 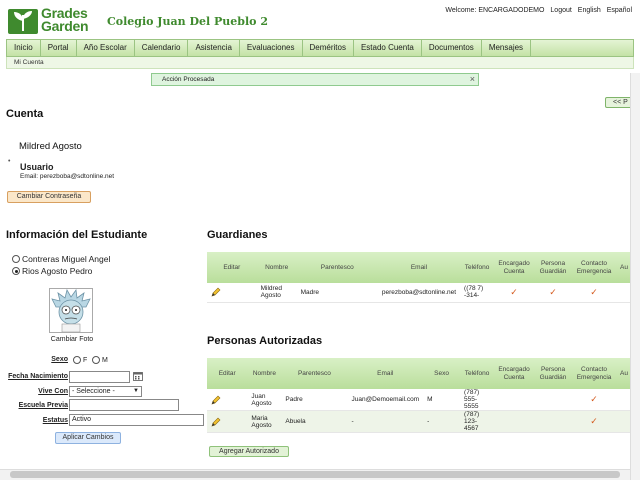 What do you see at coordinates (619, 10) in the screenshot?
I see `espanol-link: Español` at bounding box center [619, 10].